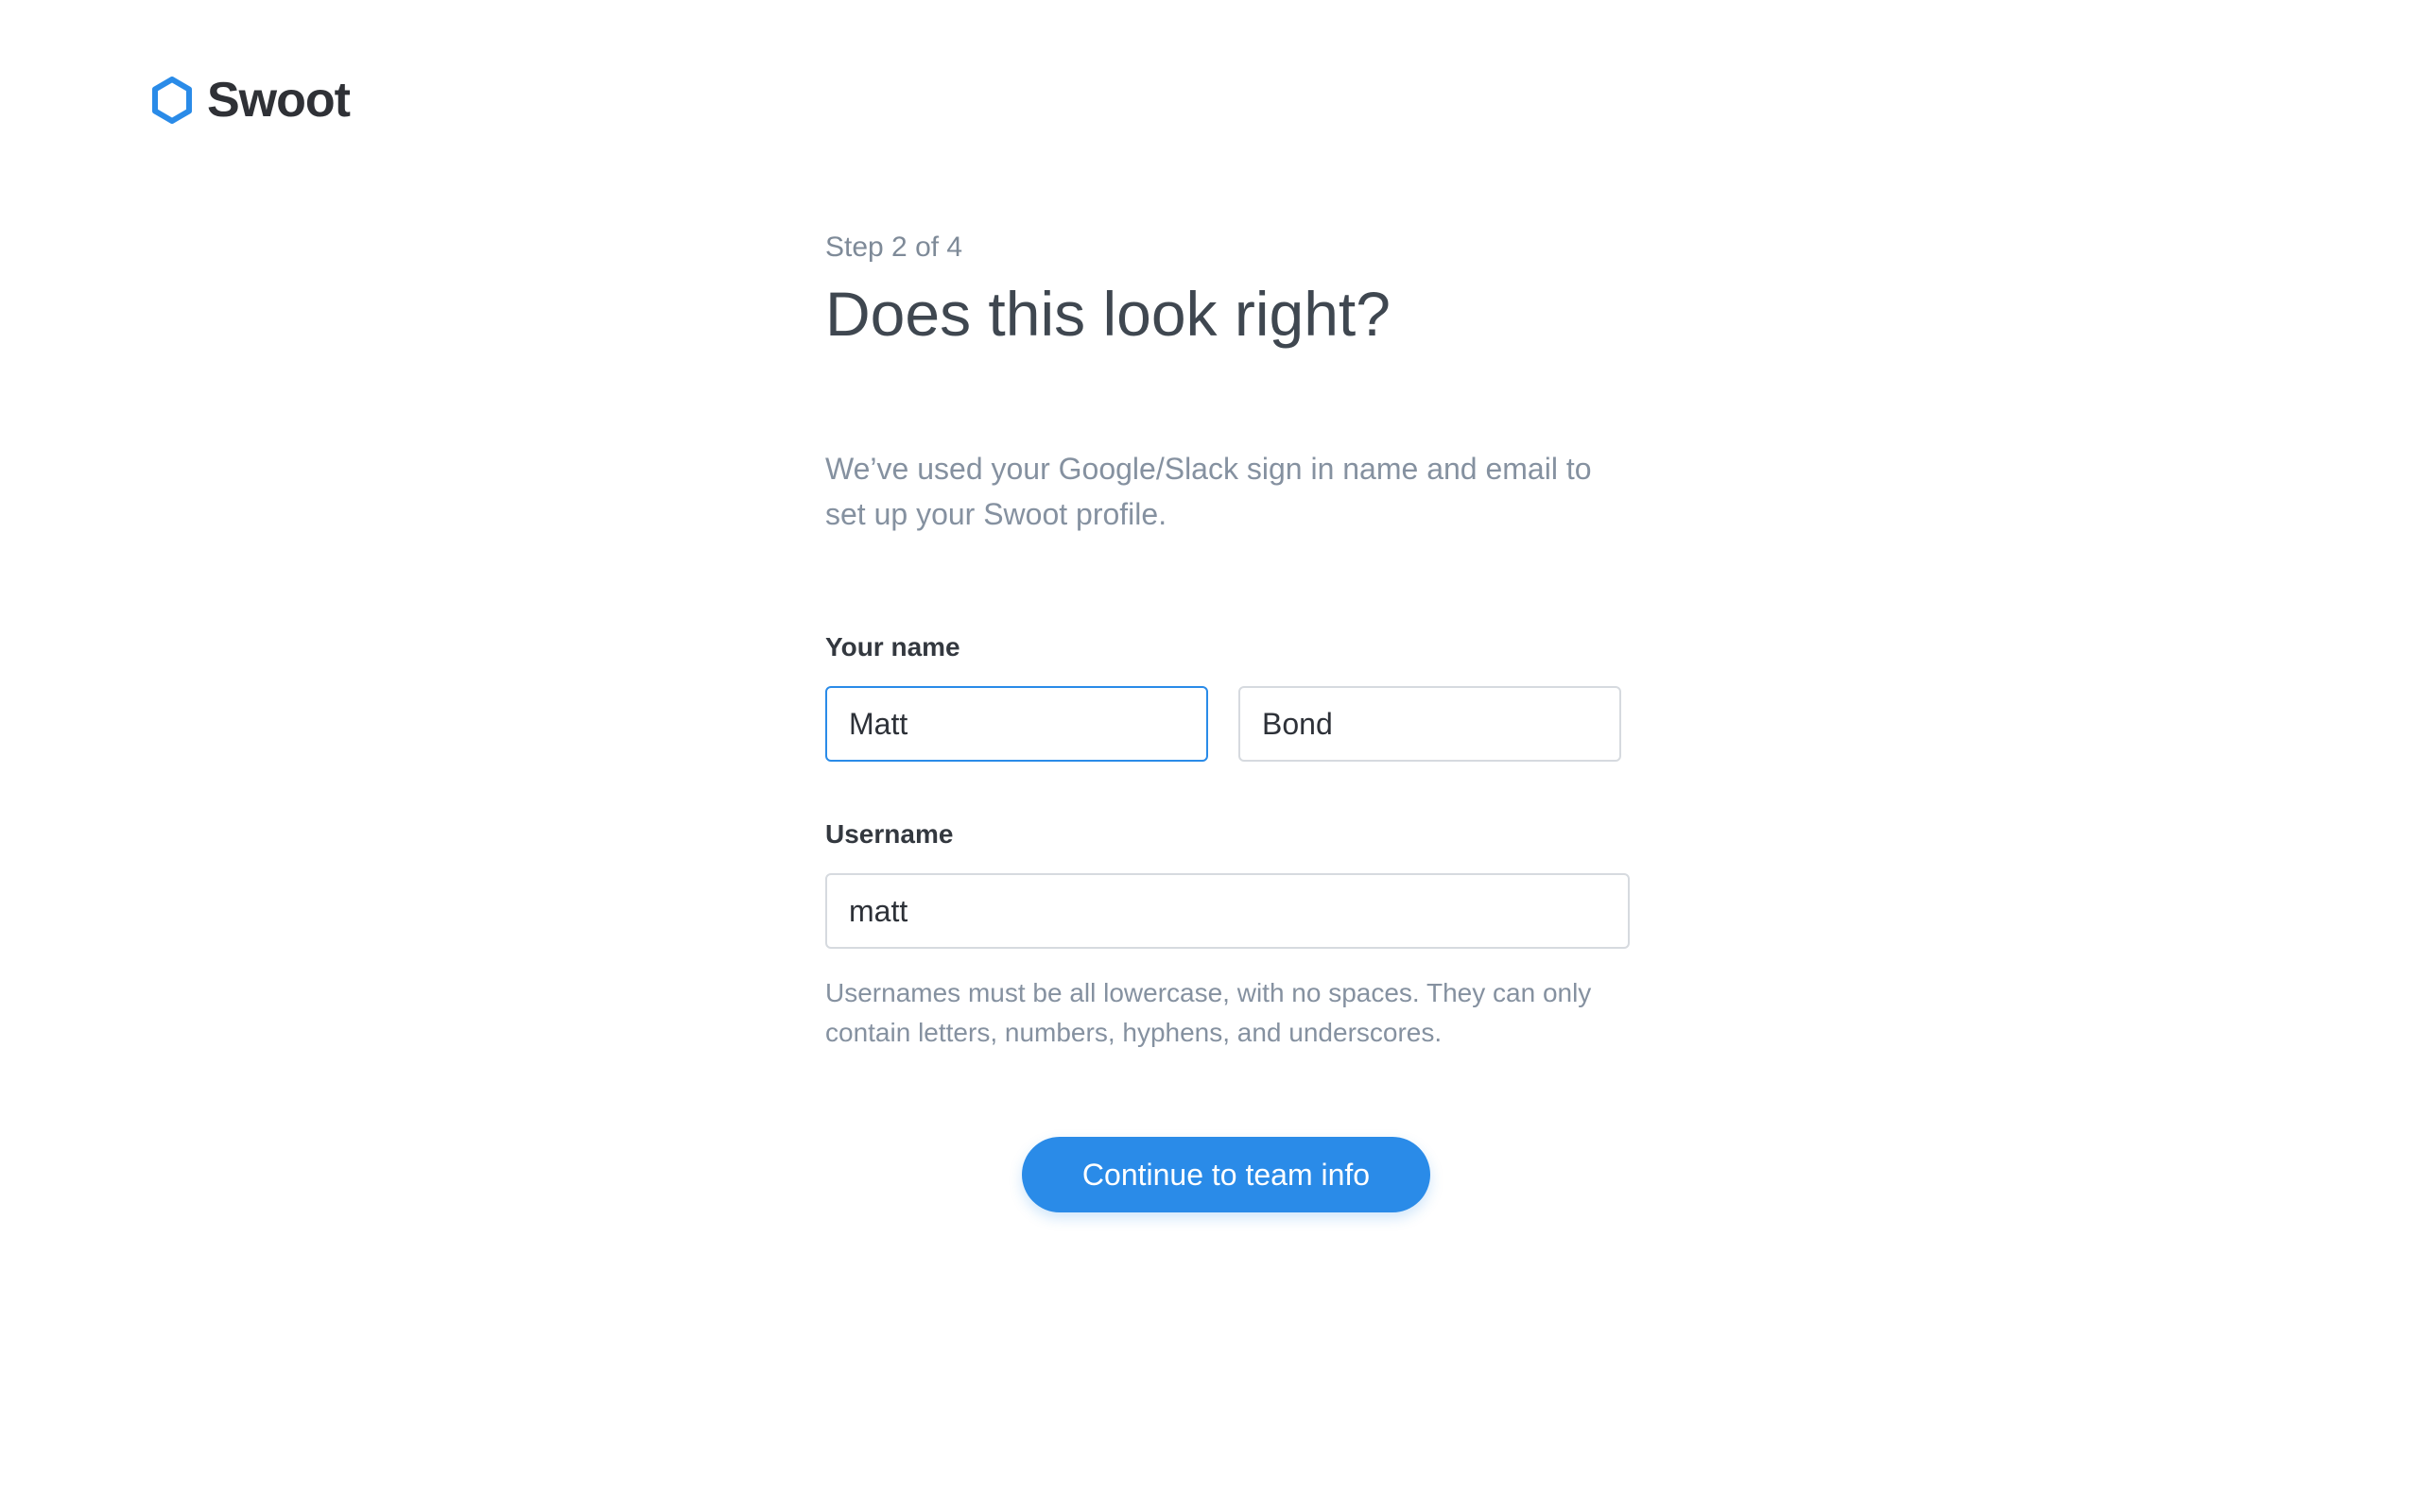  Describe the element at coordinates (894, 247) in the screenshot. I see `step-indicator: Step 2 of 4` at that location.